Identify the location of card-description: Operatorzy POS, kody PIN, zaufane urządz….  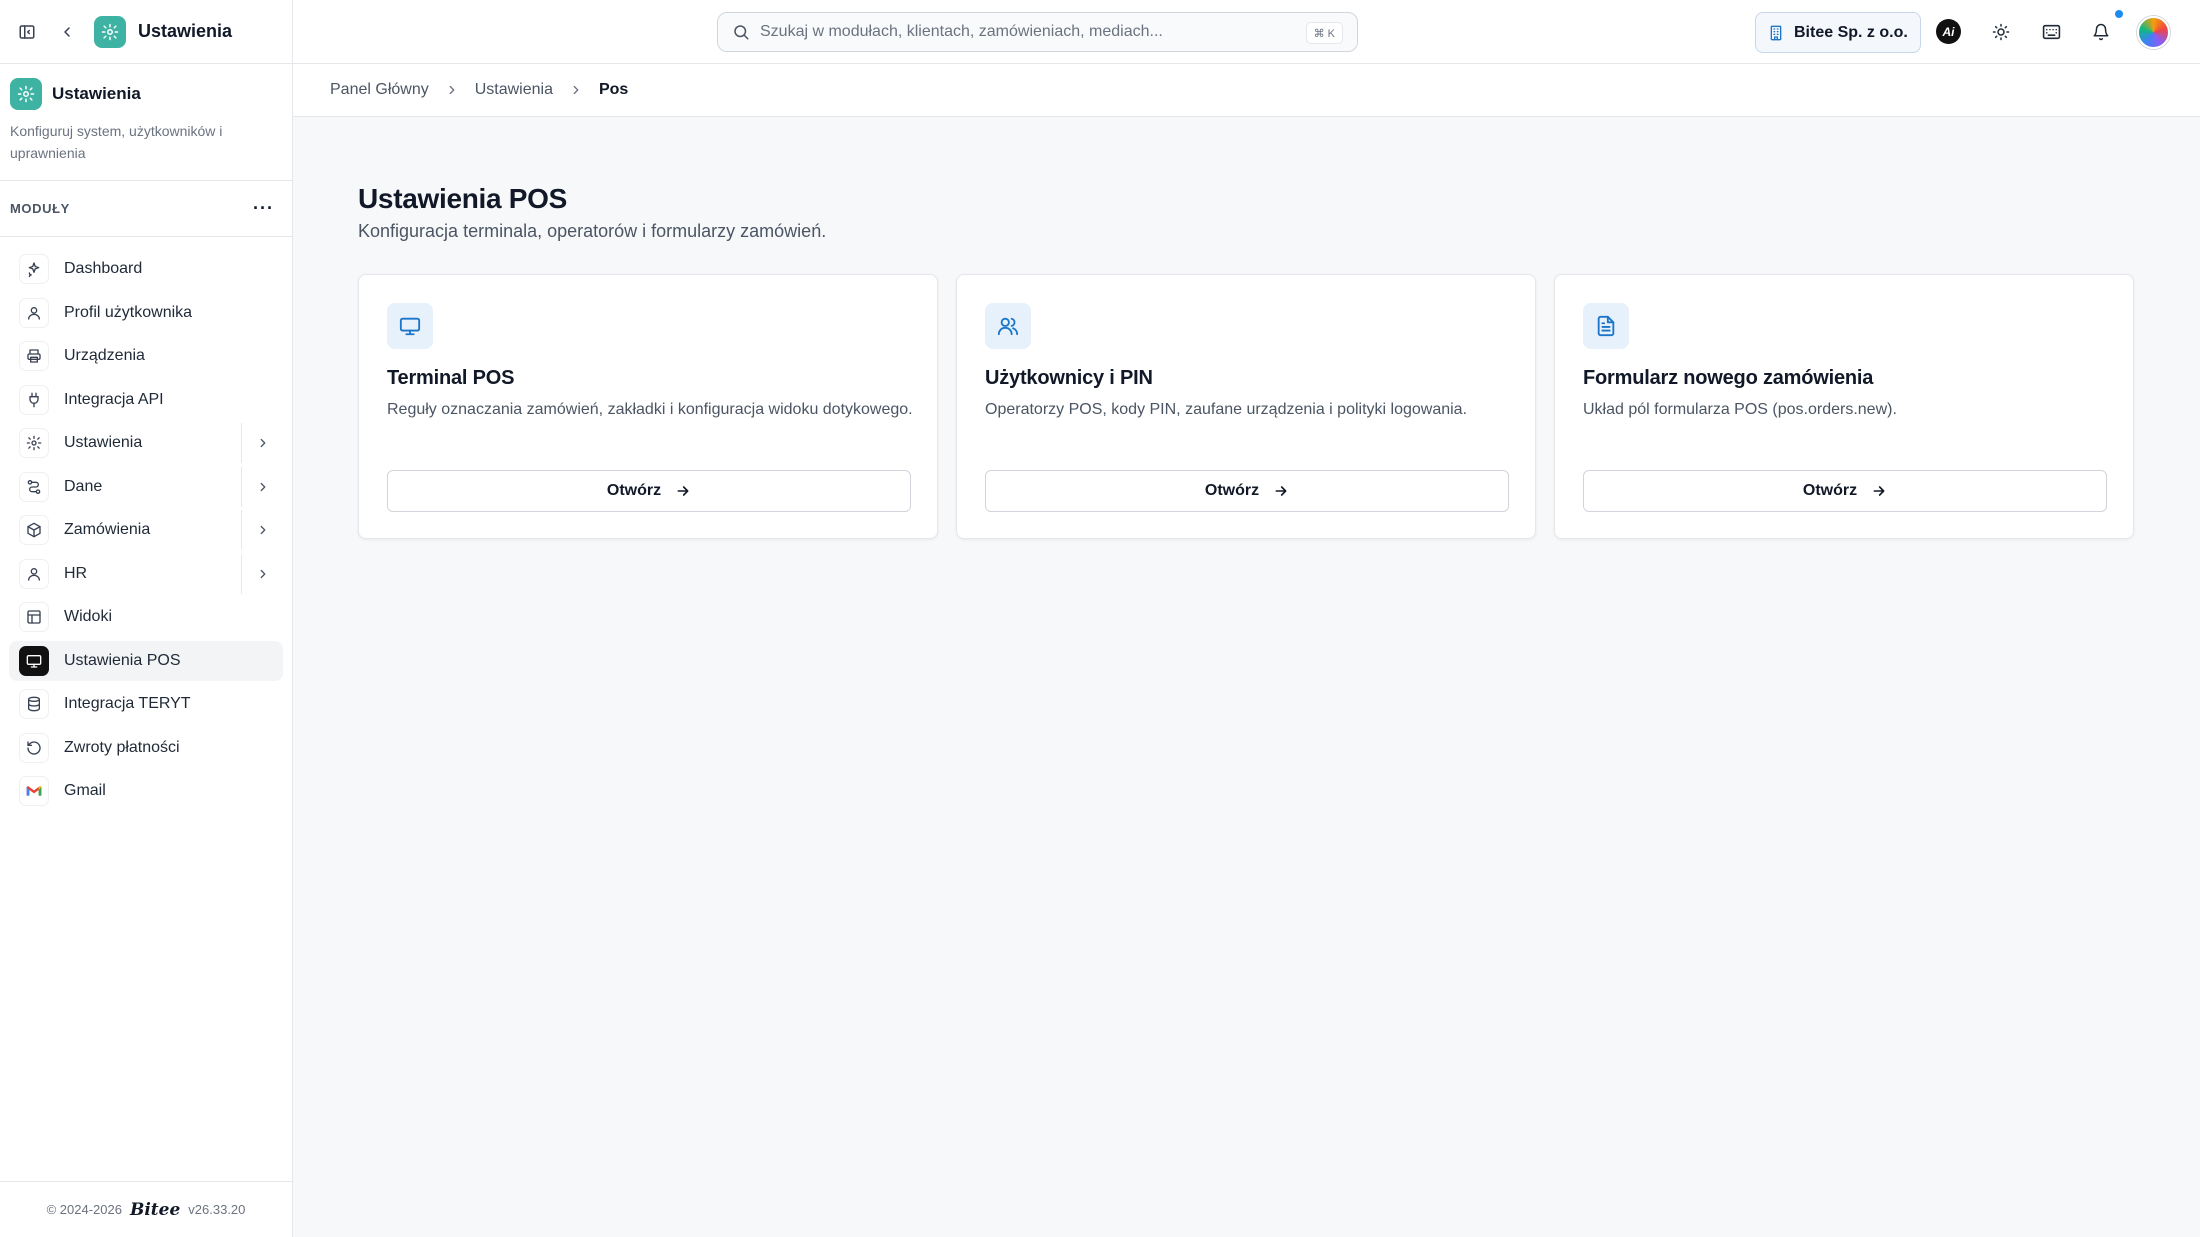
(1226, 409).